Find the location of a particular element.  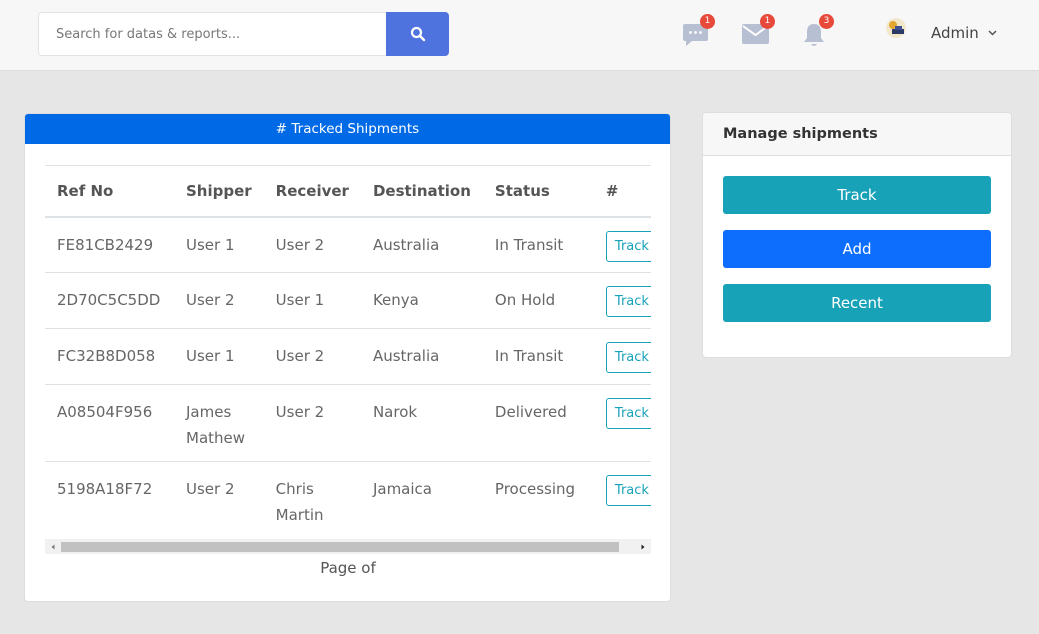

mail-badge: 1 is located at coordinates (767, 21).